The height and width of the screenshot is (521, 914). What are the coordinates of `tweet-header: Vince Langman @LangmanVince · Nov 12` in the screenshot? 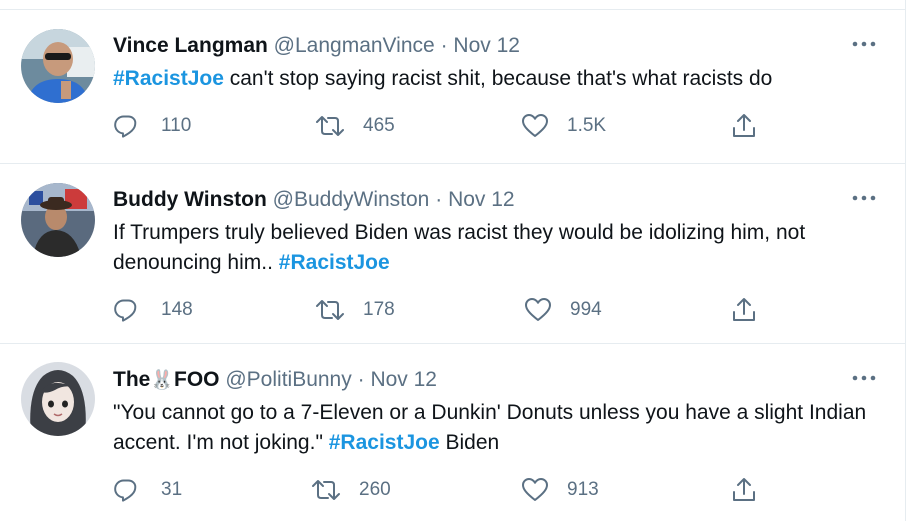 It's located at (316, 46).